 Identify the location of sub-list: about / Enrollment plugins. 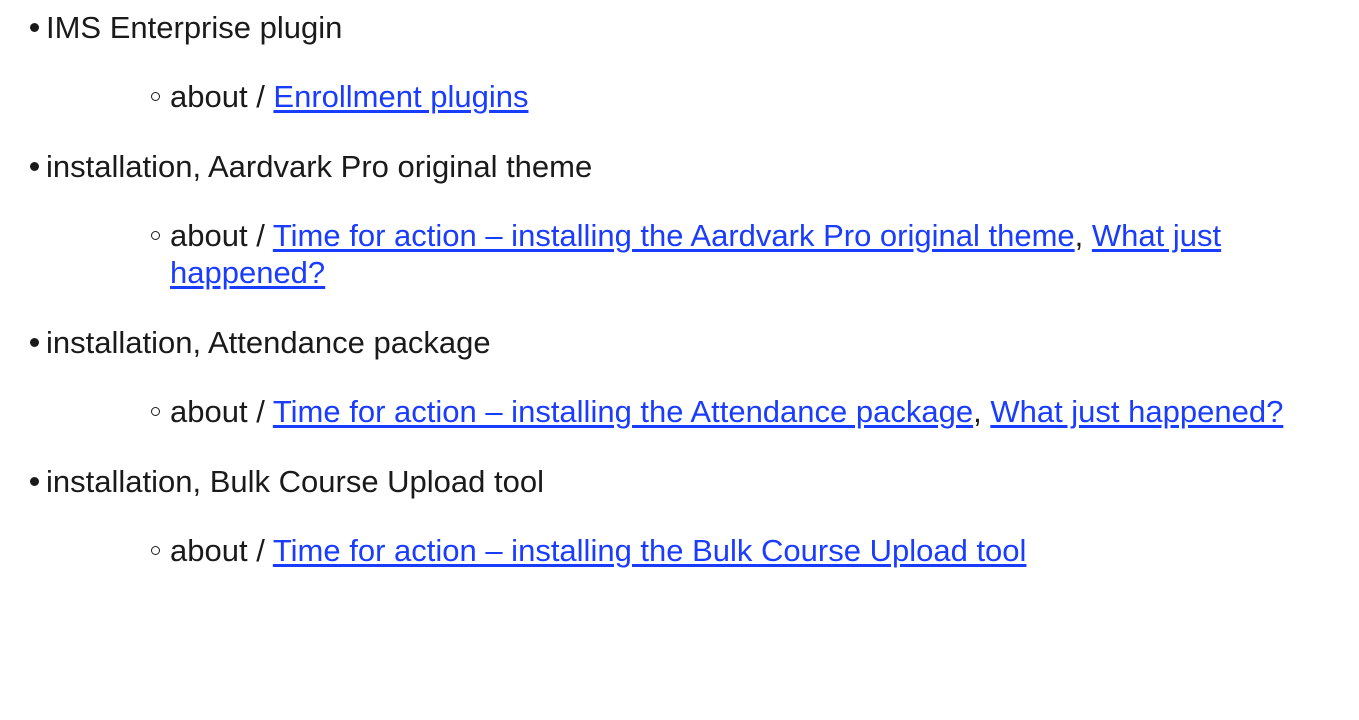
(702, 96).